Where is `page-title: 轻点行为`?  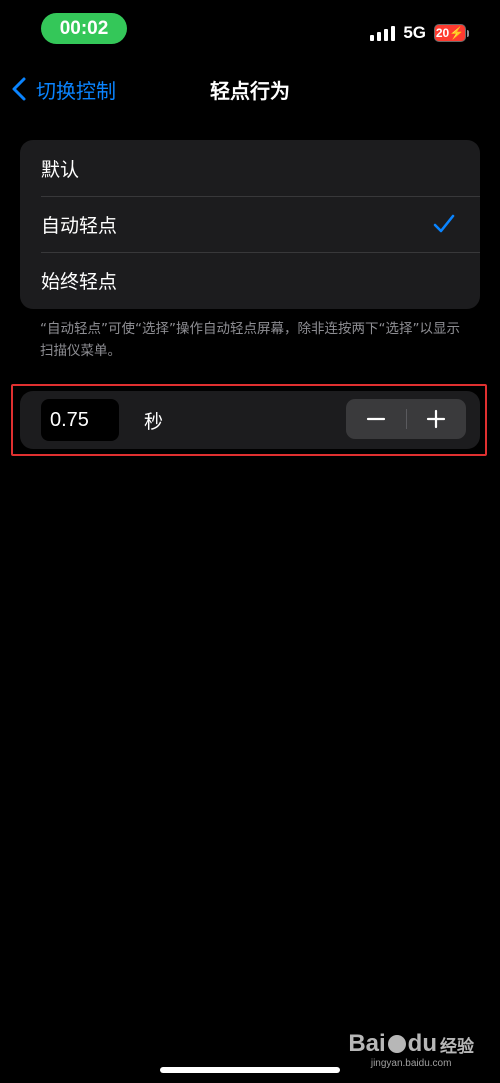
page-title: 轻点行为 is located at coordinates (250, 91).